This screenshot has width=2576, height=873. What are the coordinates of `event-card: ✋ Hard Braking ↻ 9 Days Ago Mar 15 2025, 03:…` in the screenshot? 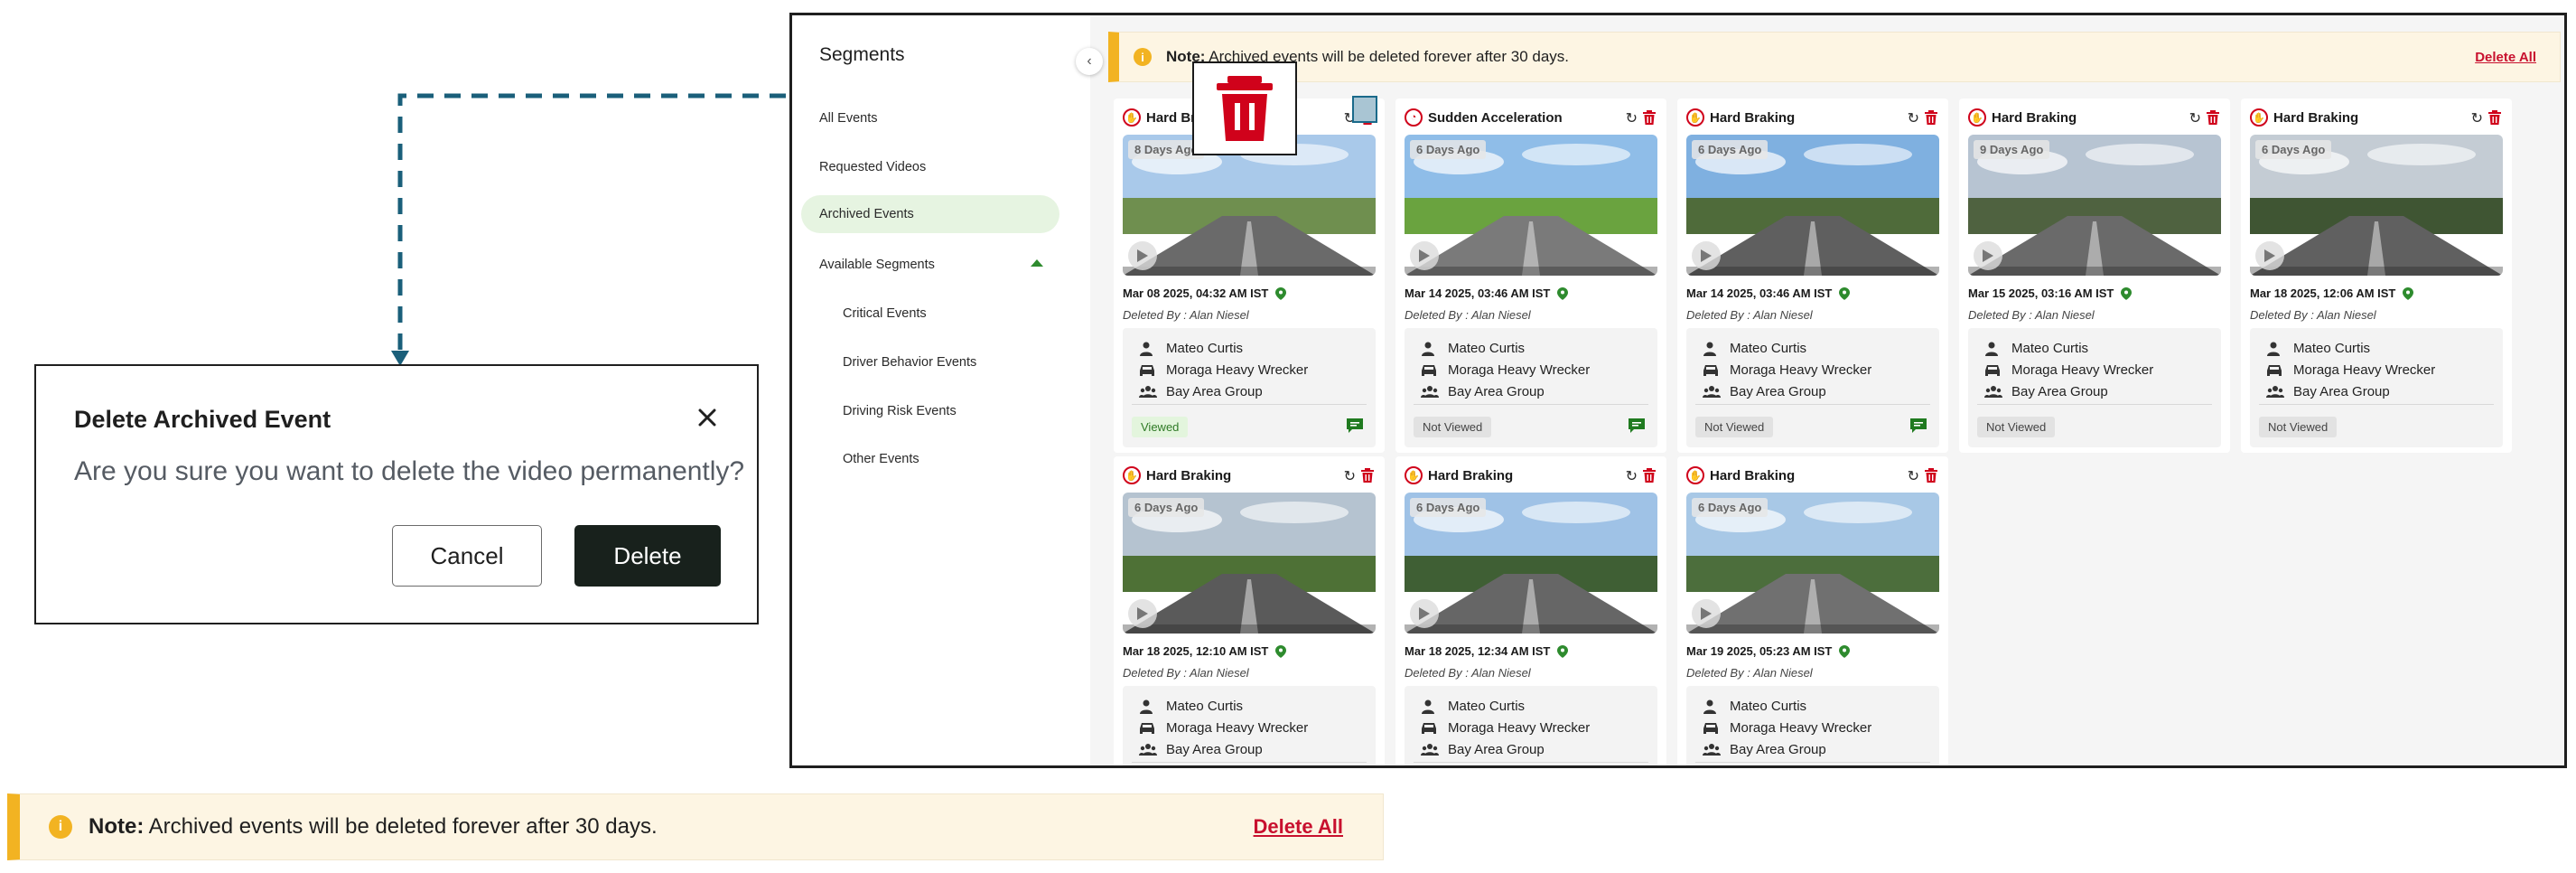 It's located at (2094, 276).